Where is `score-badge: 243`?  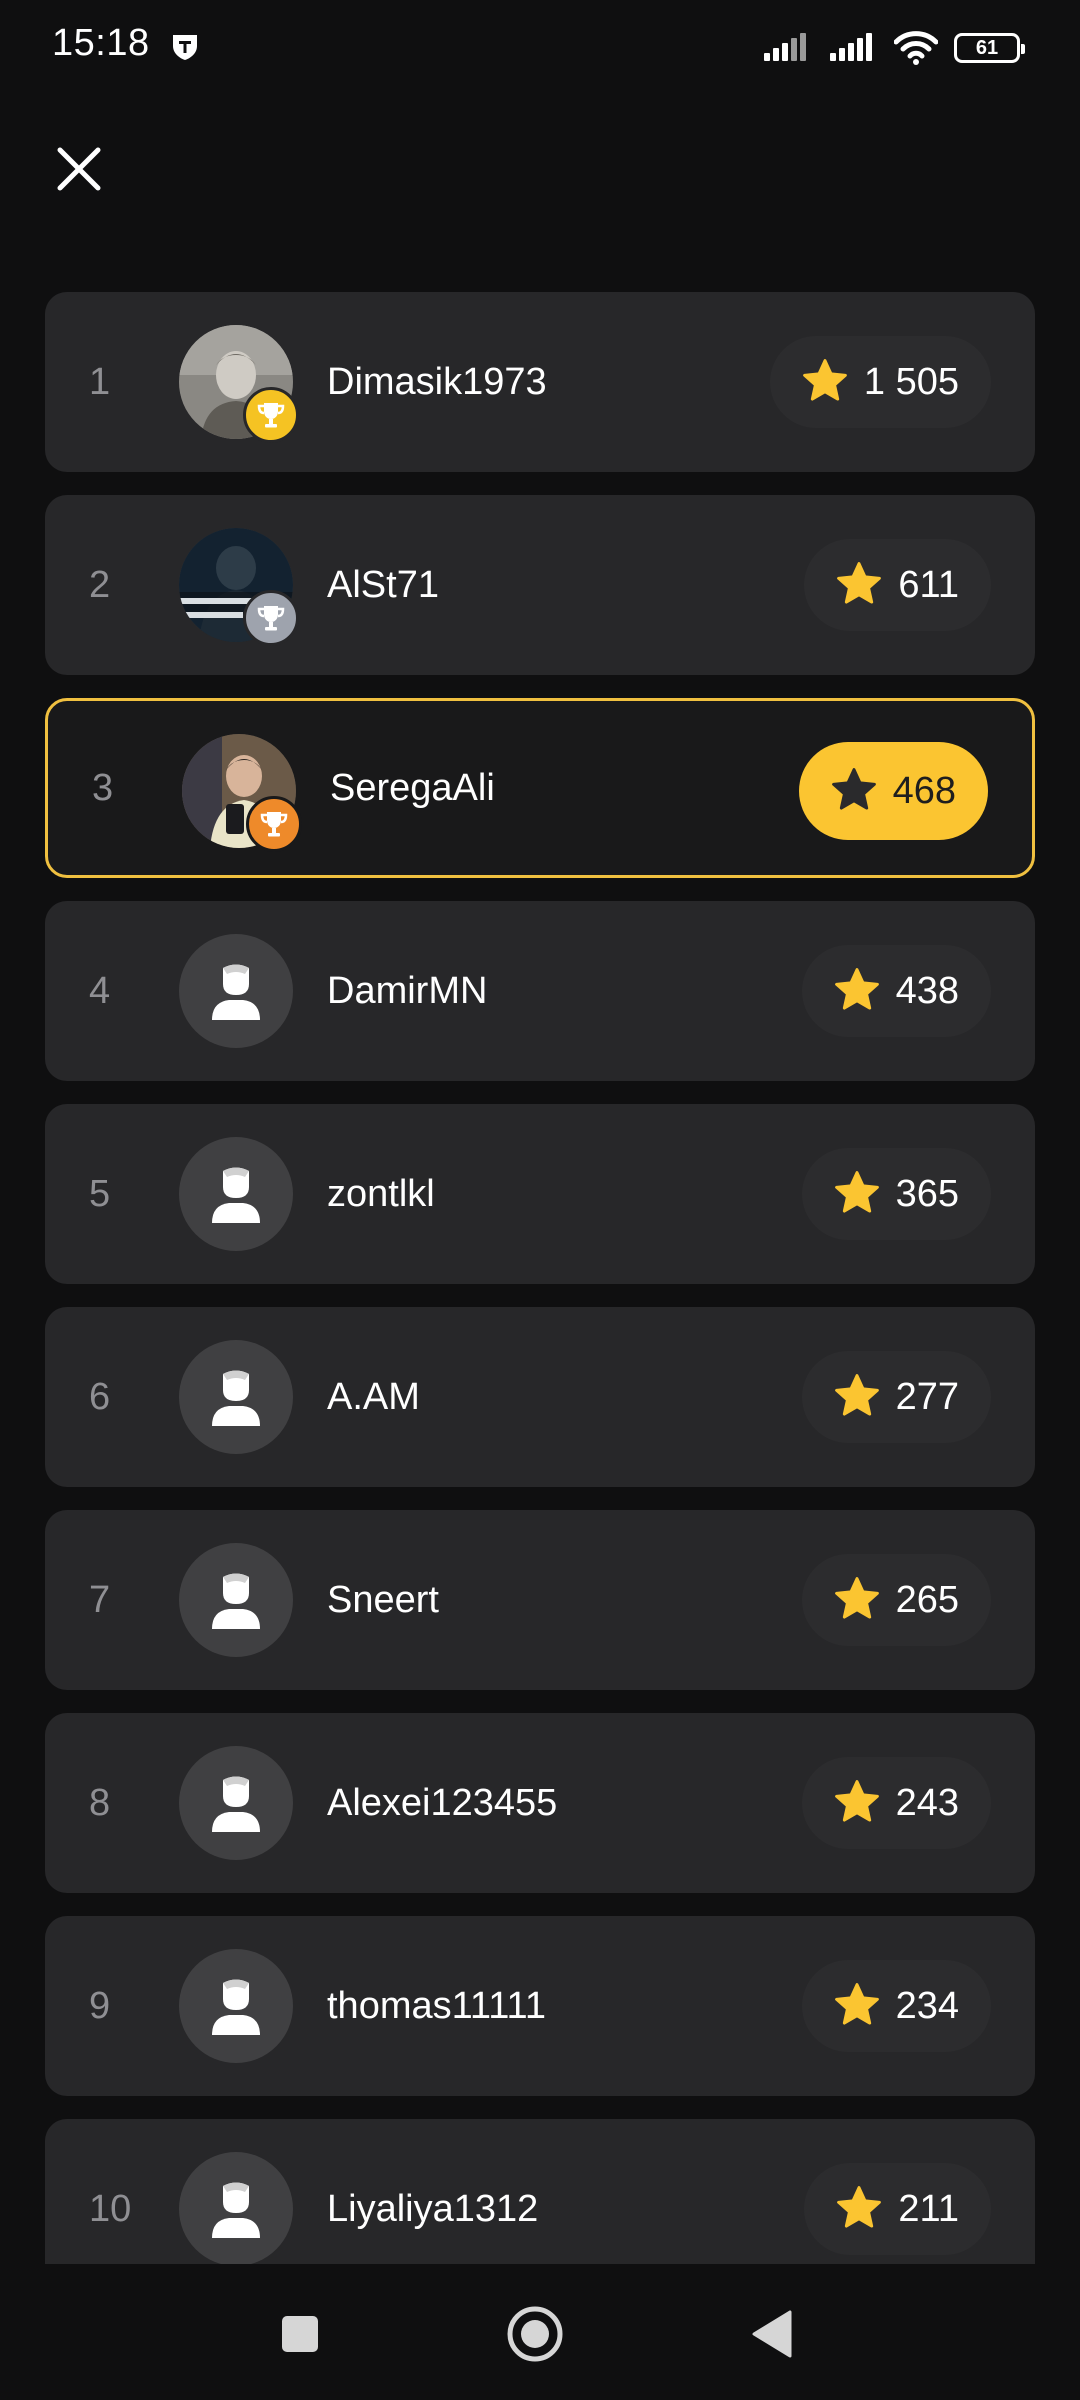
score-badge: 243 is located at coordinates (896, 1803).